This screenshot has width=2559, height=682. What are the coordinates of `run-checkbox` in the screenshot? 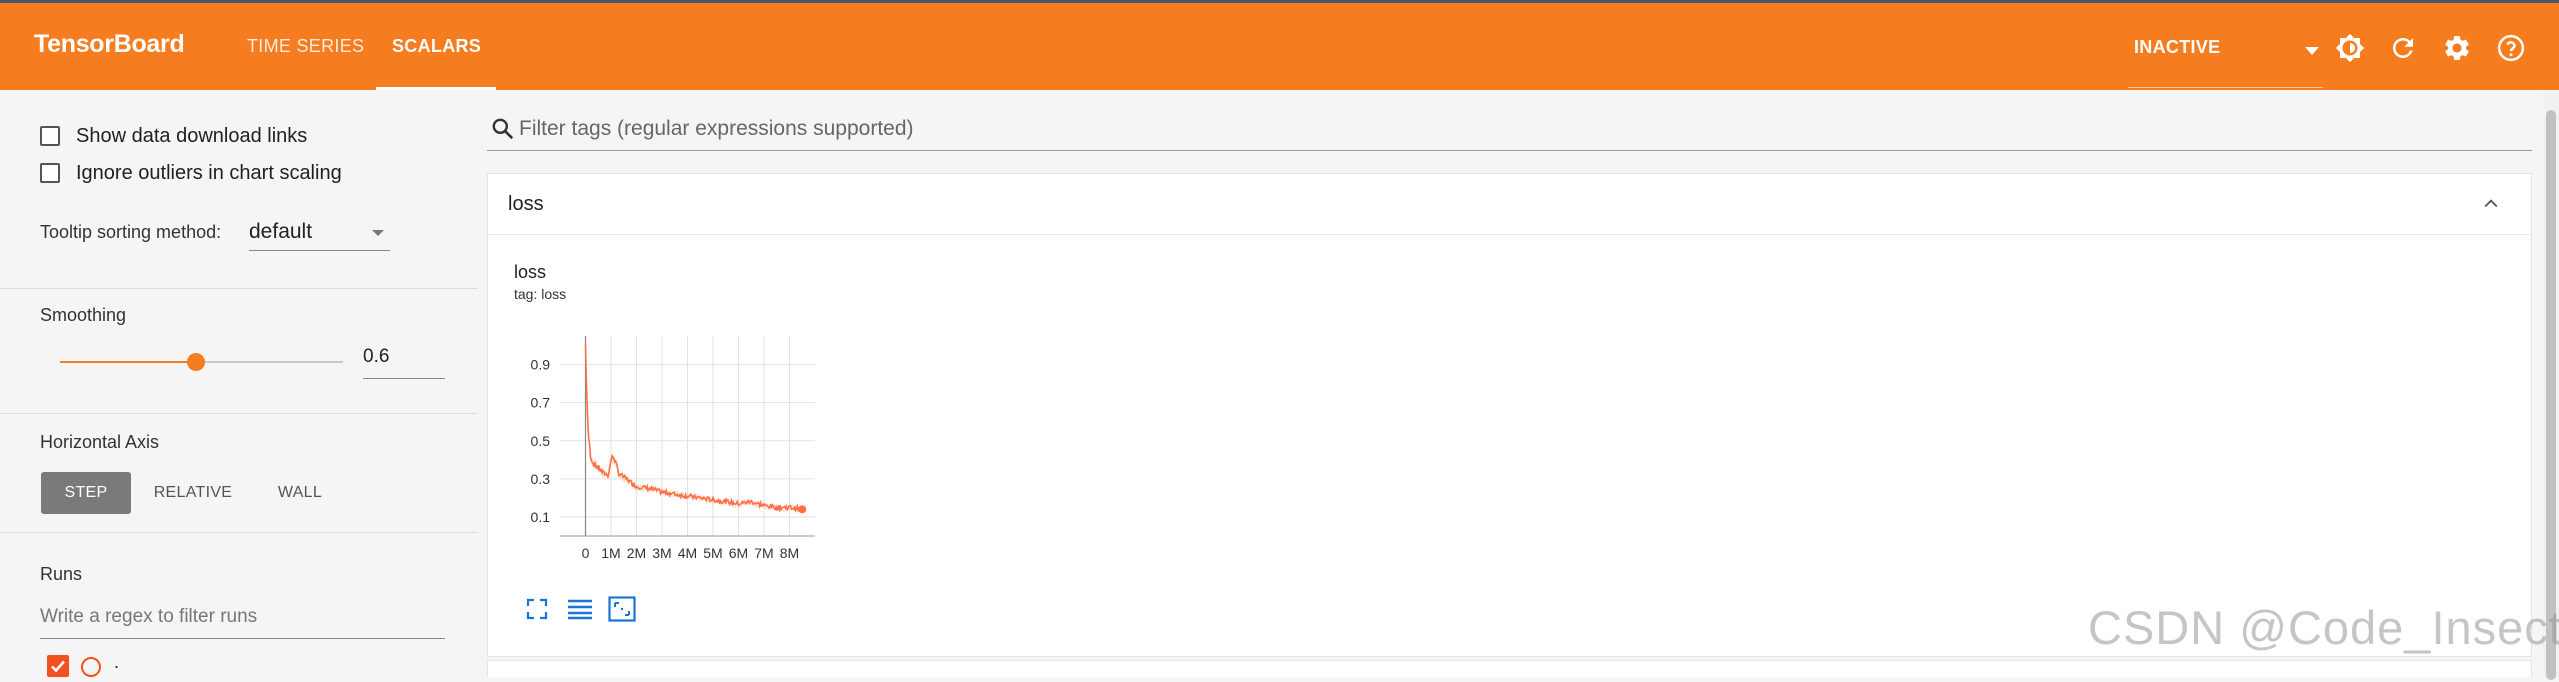 It's located at (58, 666).